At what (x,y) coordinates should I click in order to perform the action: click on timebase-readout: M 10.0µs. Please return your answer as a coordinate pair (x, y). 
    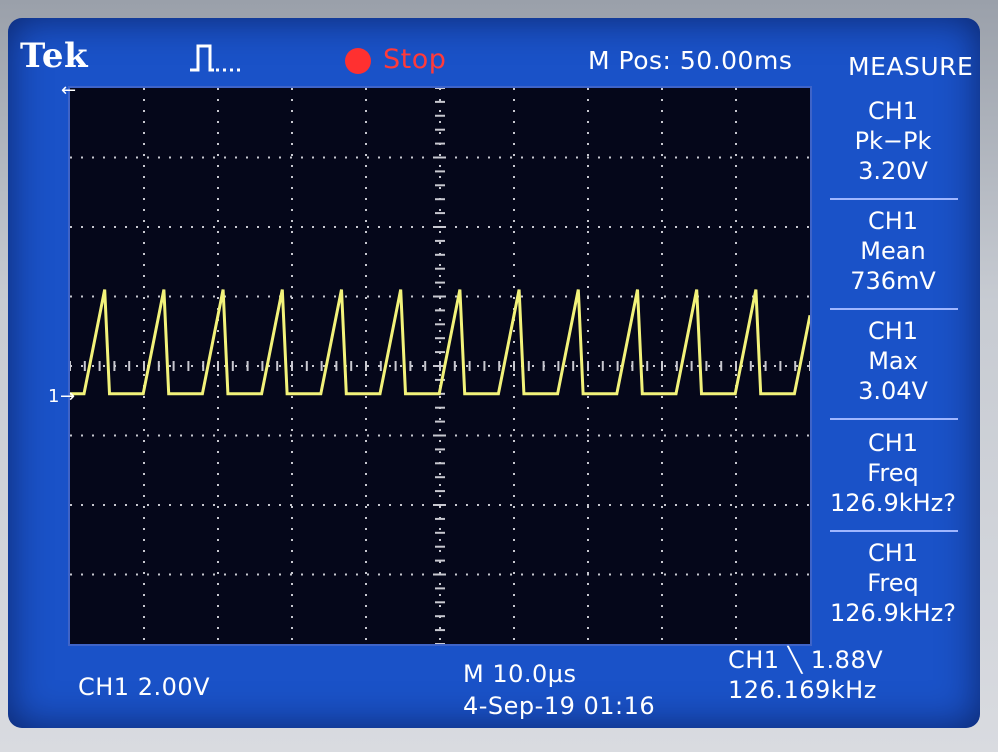
    Looking at the image, I should click on (520, 674).